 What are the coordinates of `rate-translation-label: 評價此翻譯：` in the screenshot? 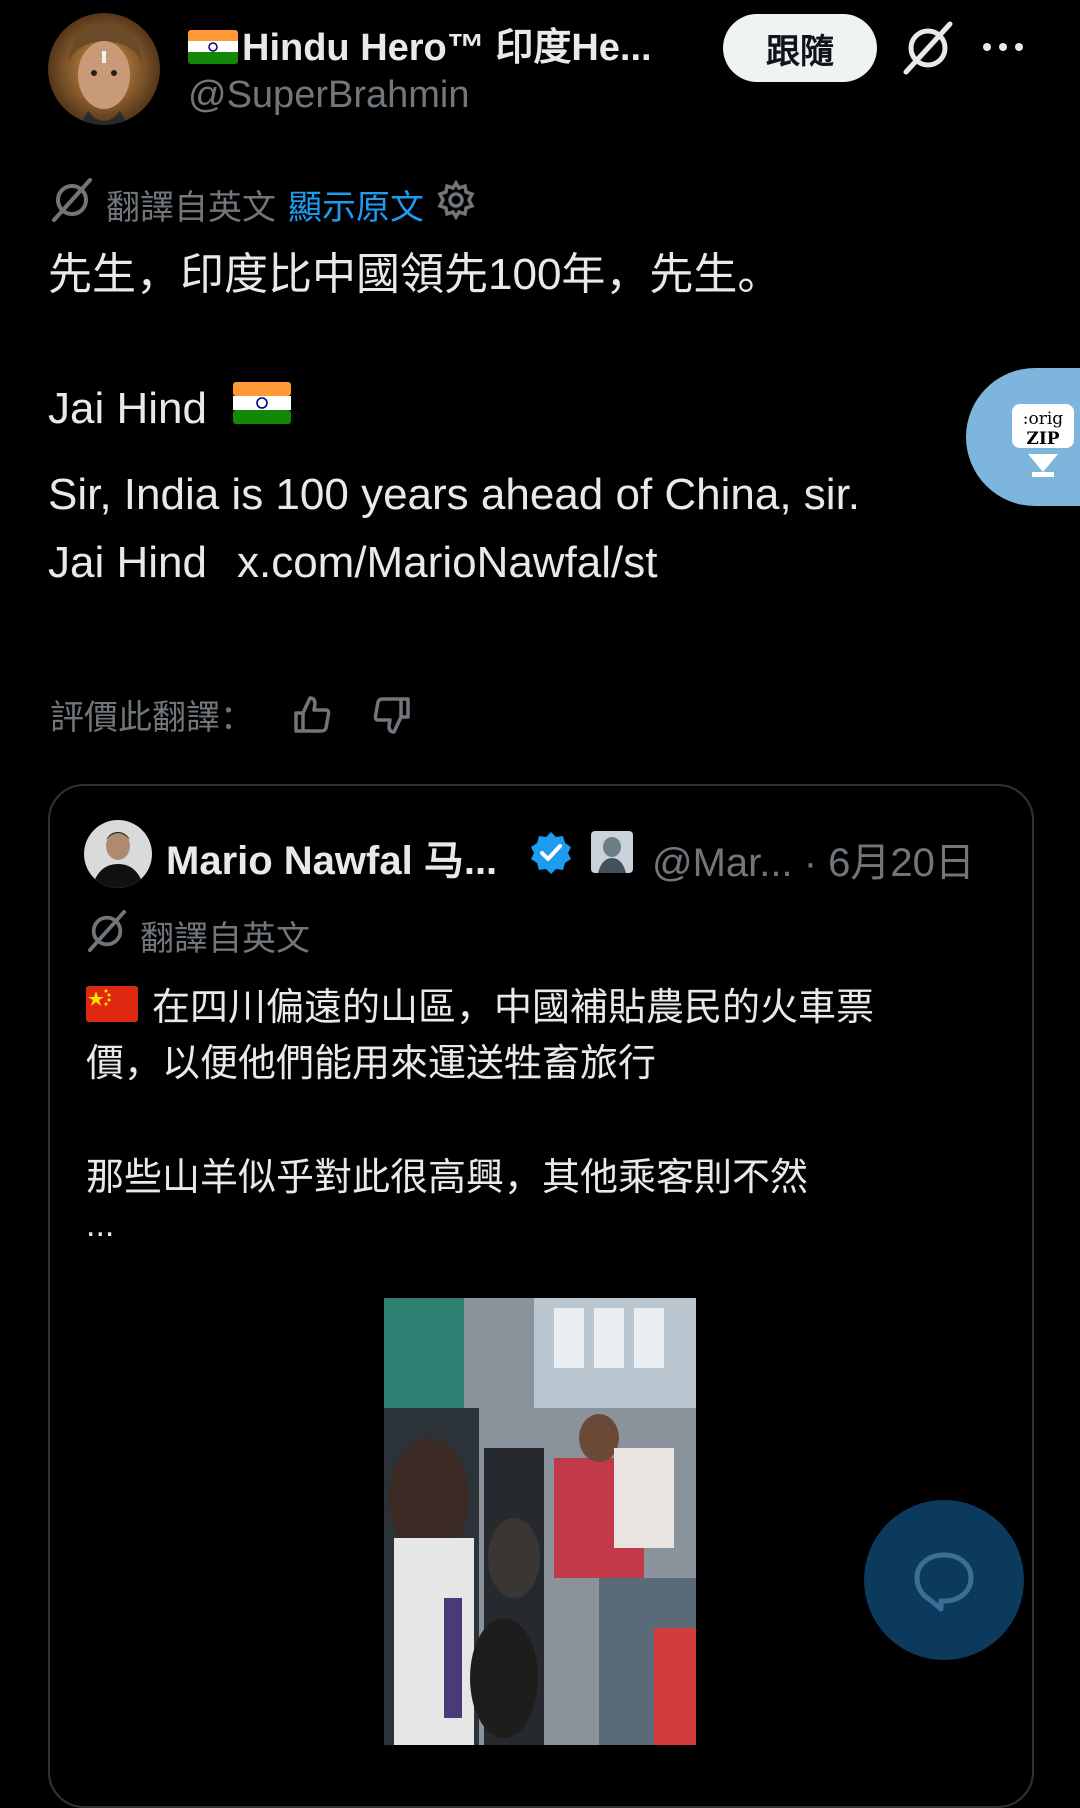 It's located at (152, 718).